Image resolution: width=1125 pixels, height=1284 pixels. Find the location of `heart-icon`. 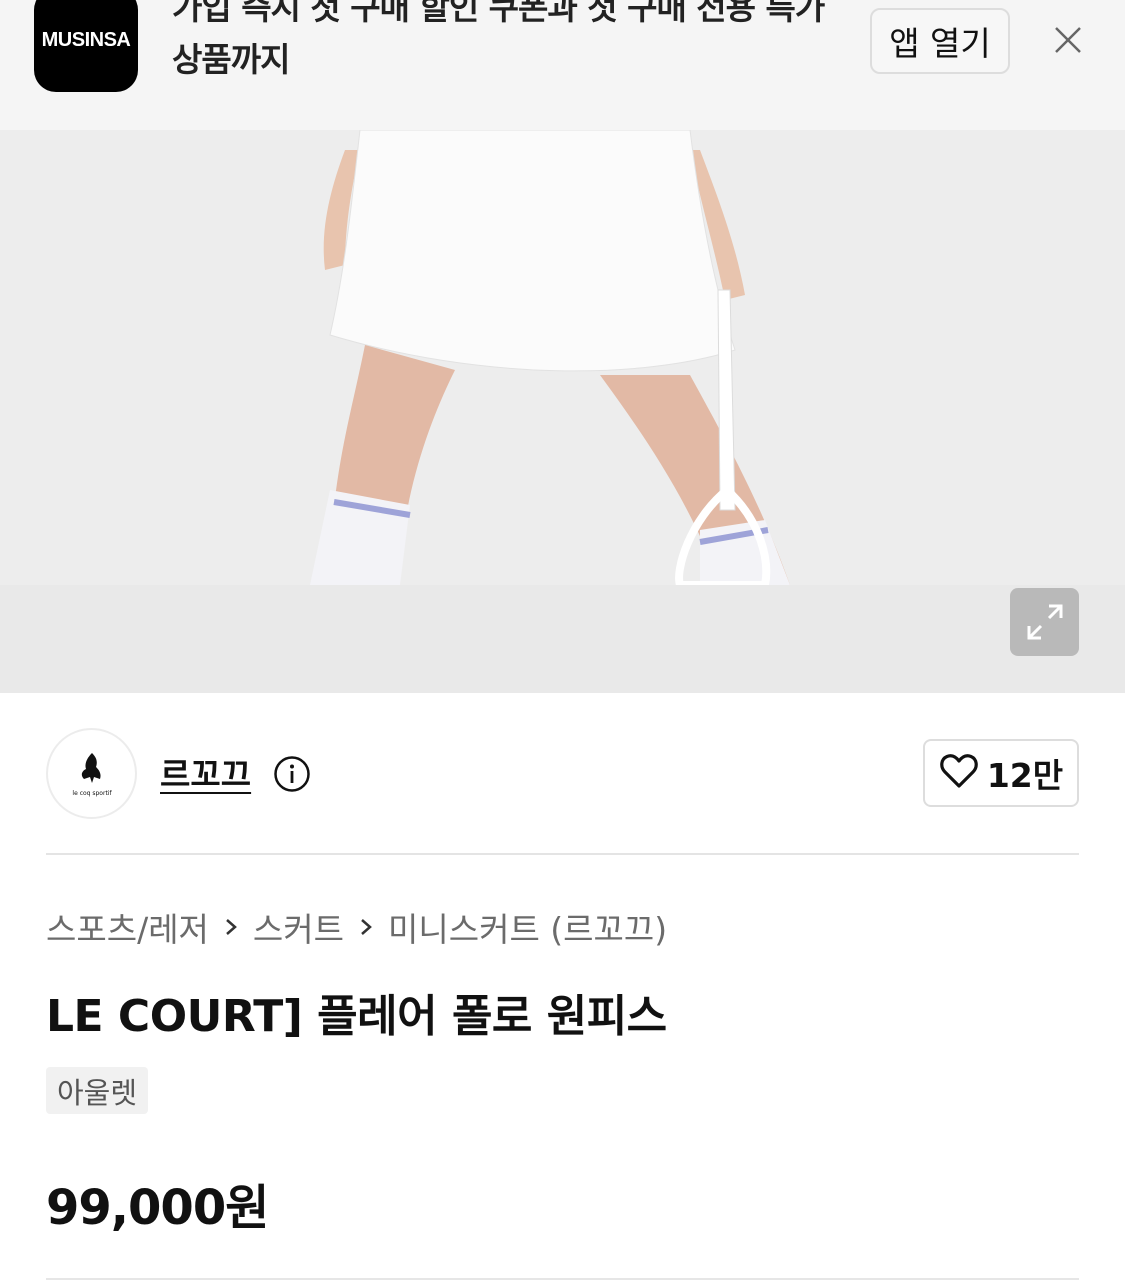

heart-icon is located at coordinates (959, 773).